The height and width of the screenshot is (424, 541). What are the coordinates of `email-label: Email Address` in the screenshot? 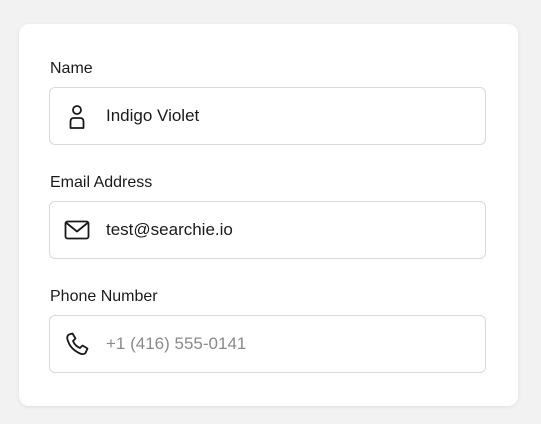 It's located at (101, 182).